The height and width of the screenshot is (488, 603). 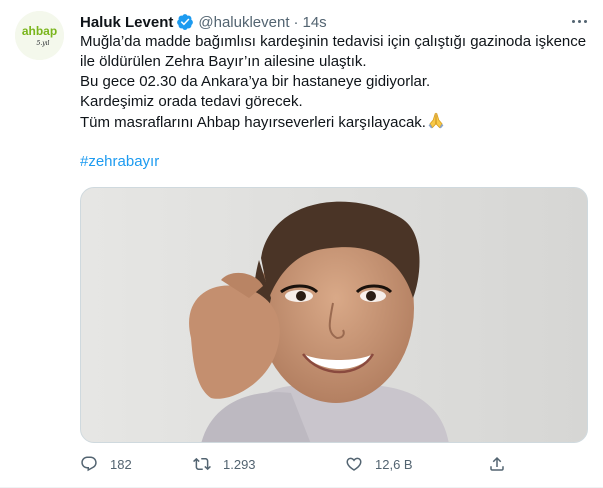 I want to click on retweet-button: 1.293, so click(x=224, y=464).